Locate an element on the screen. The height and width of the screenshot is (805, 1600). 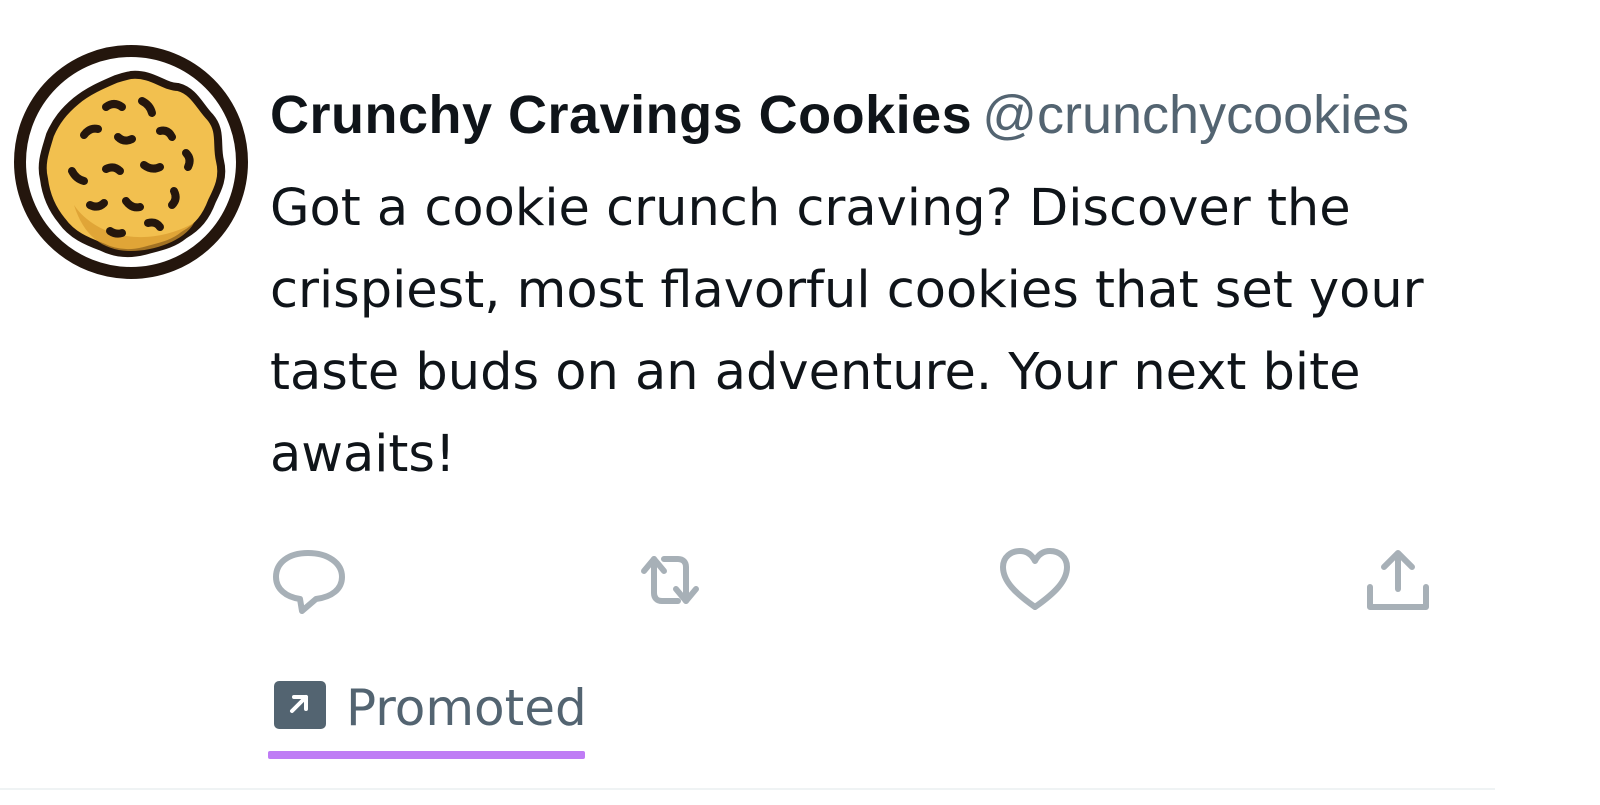
reply-icon is located at coordinates (309, 582).